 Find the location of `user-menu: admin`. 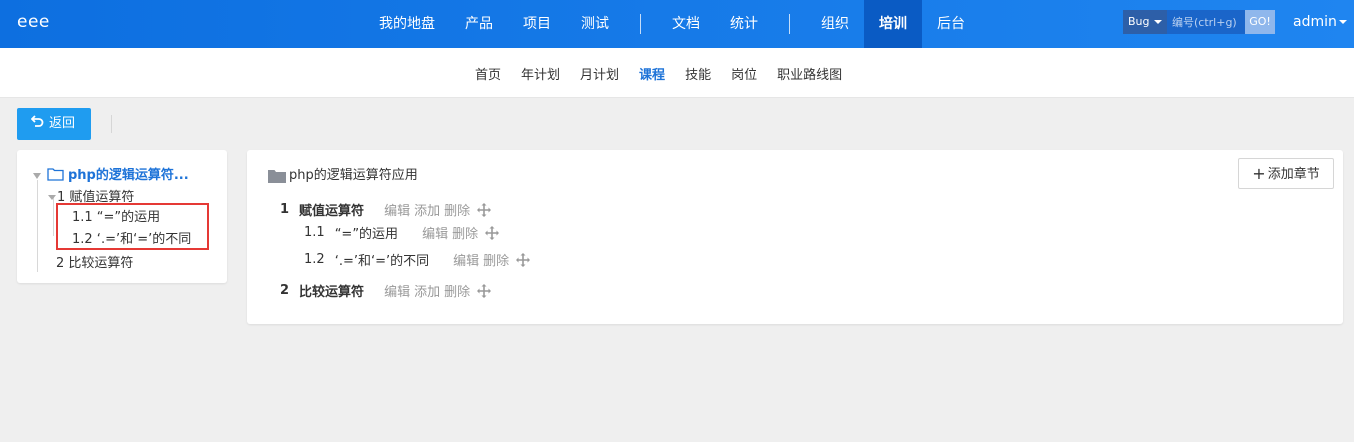

user-menu: admin is located at coordinates (1320, 22).